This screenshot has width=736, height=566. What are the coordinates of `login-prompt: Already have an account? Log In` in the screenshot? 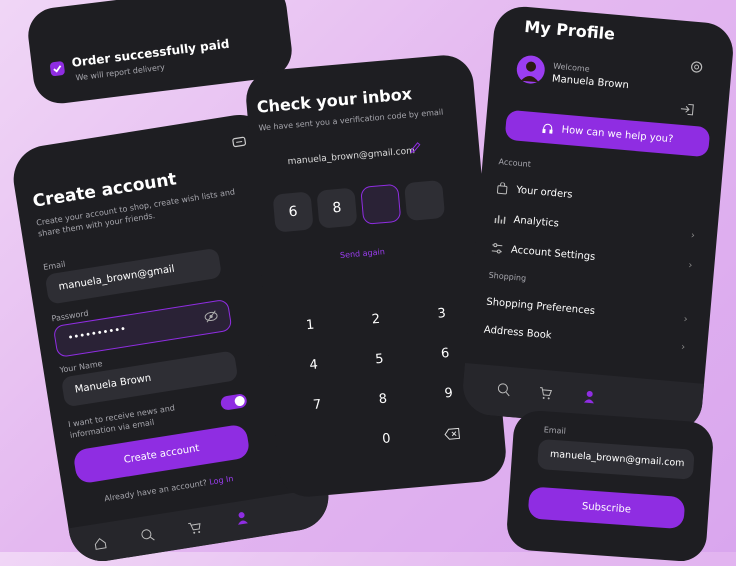 It's located at (169, 488).